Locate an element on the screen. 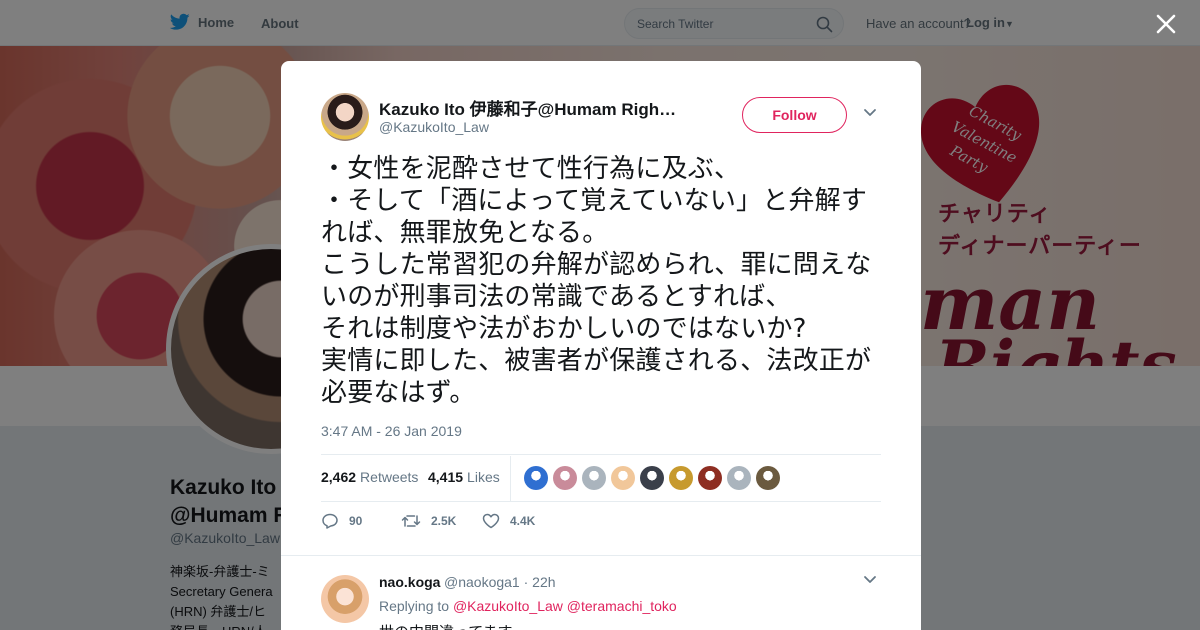  likes-label: Likes is located at coordinates (483, 477).